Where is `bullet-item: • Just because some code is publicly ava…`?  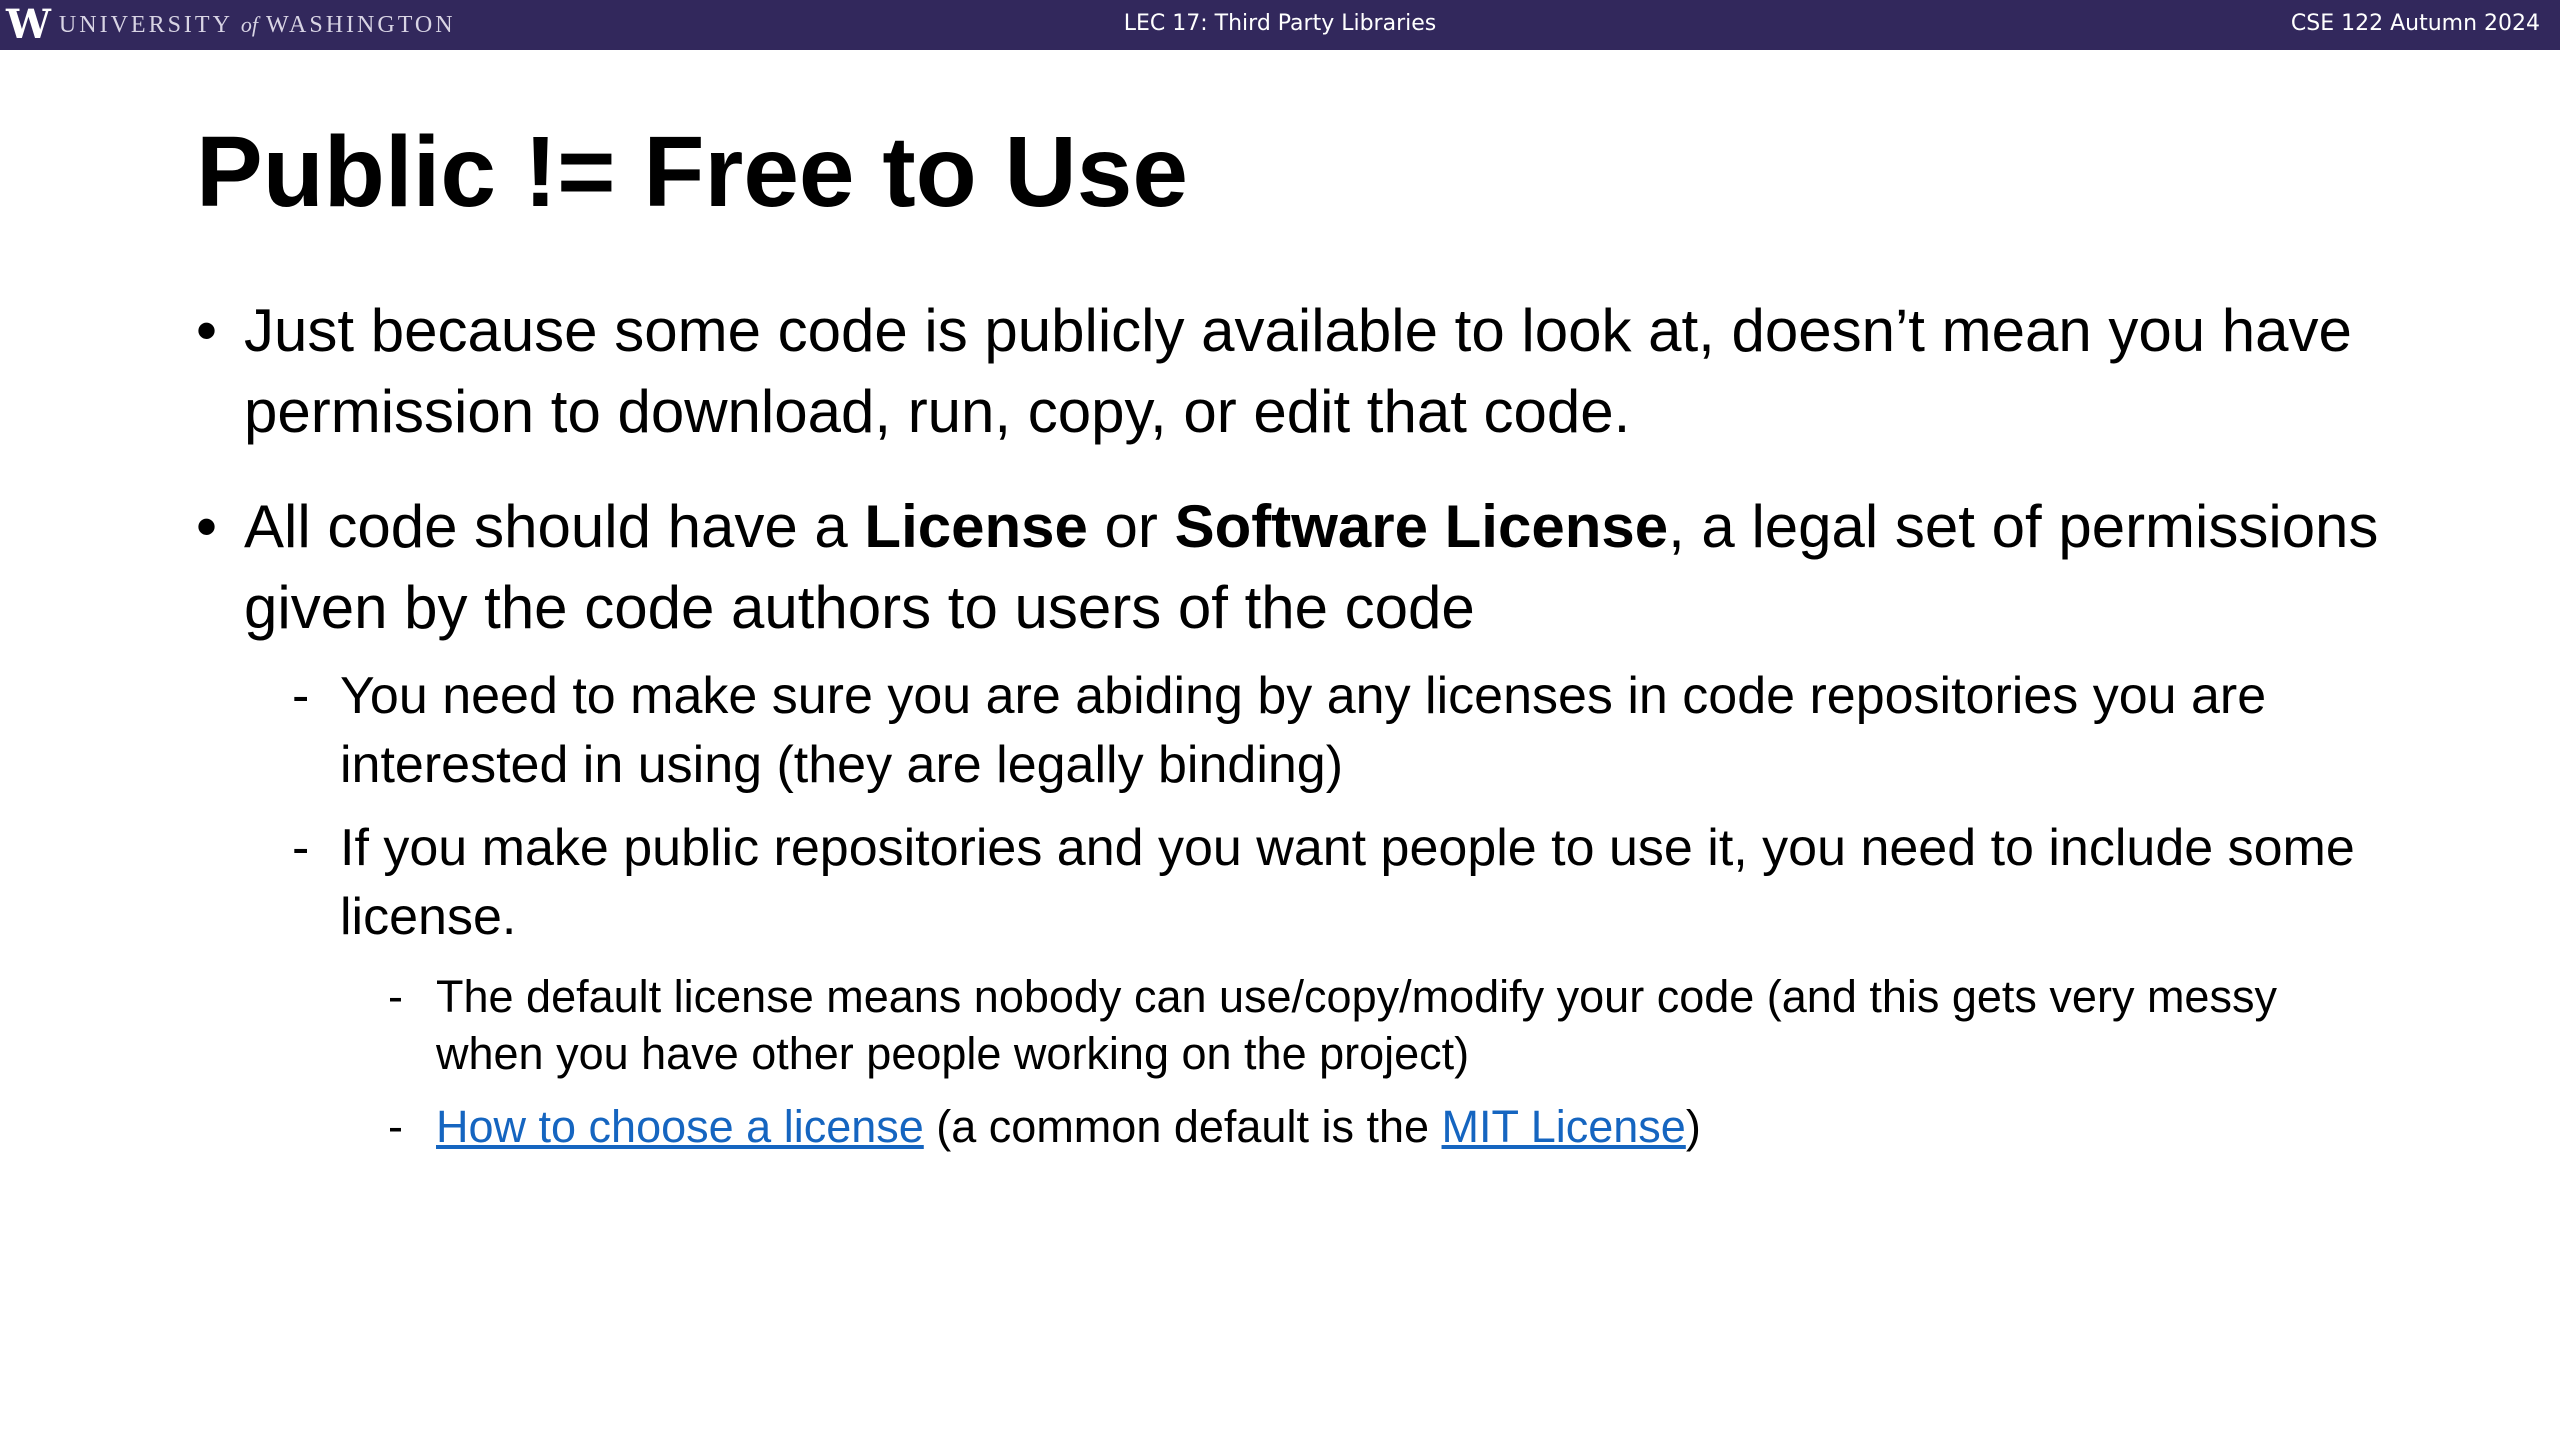 bullet-item: • Just because some code is publicly ava… is located at coordinates (1296, 371).